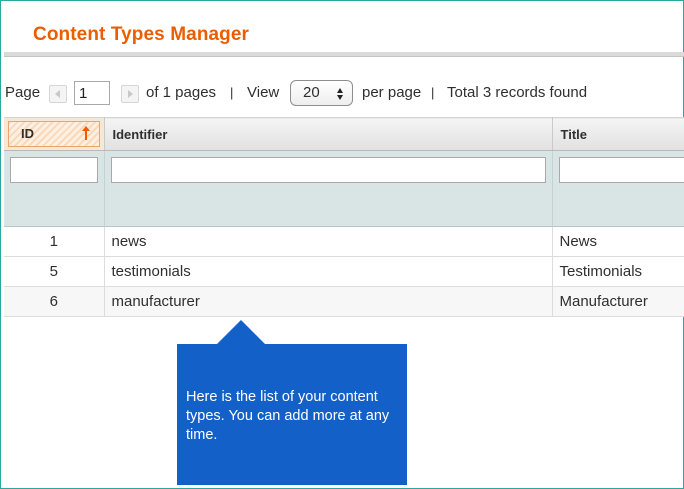 The image size is (684, 489). Describe the element at coordinates (618, 241) in the screenshot. I see `cell-title: News` at that location.